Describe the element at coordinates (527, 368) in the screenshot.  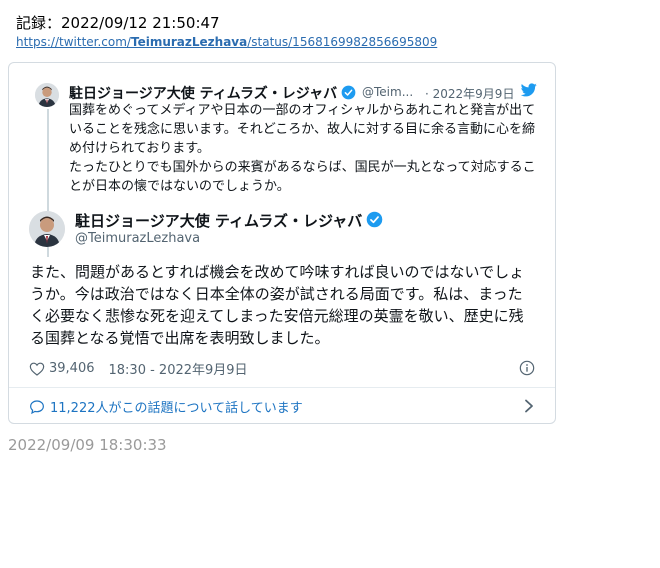
I see `info-icon` at that location.